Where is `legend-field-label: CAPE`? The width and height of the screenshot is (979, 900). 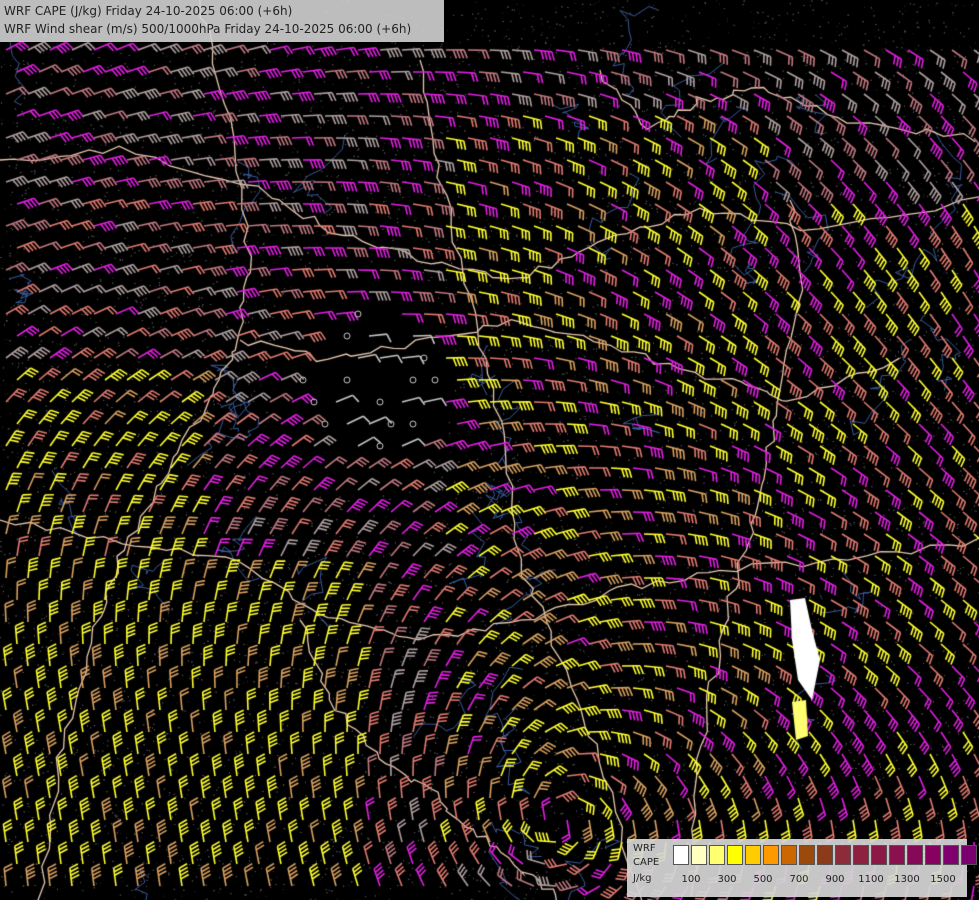
legend-field-label: CAPE is located at coordinates (646, 862).